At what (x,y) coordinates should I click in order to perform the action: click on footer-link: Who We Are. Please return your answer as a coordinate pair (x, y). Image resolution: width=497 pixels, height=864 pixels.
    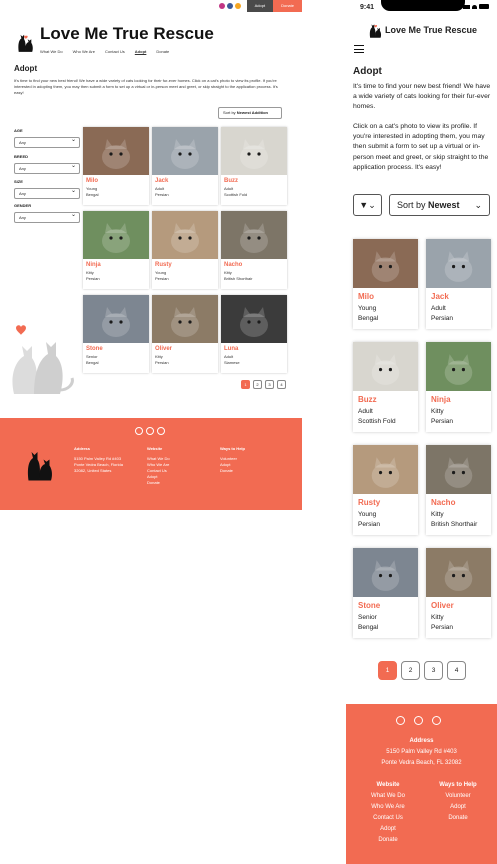
    Looking at the image, I should click on (388, 807).